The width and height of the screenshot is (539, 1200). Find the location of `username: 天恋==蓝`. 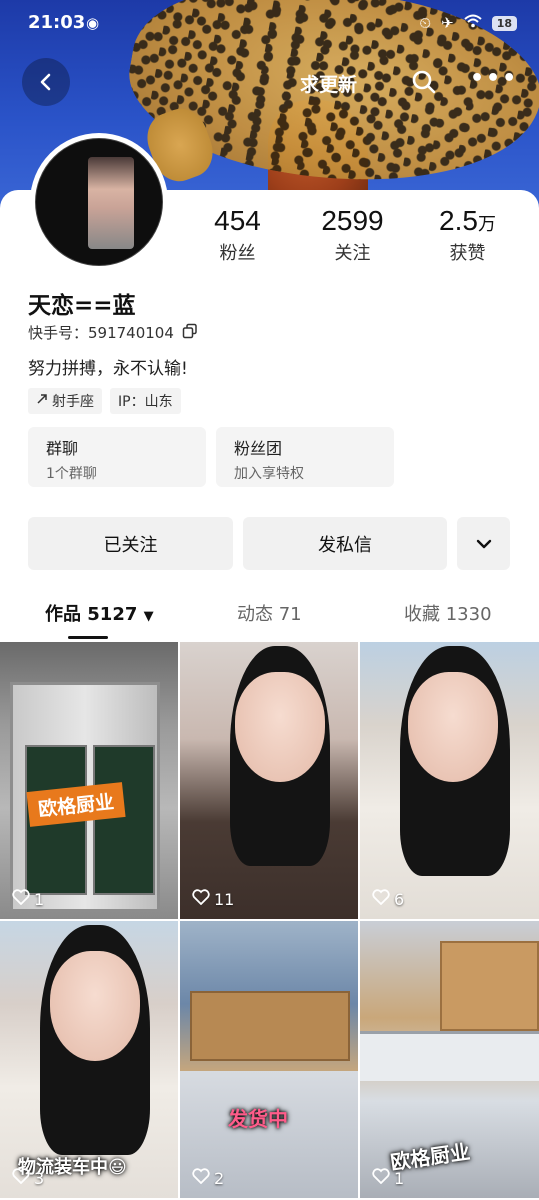

username: 天恋==蓝 is located at coordinates (82, 306).